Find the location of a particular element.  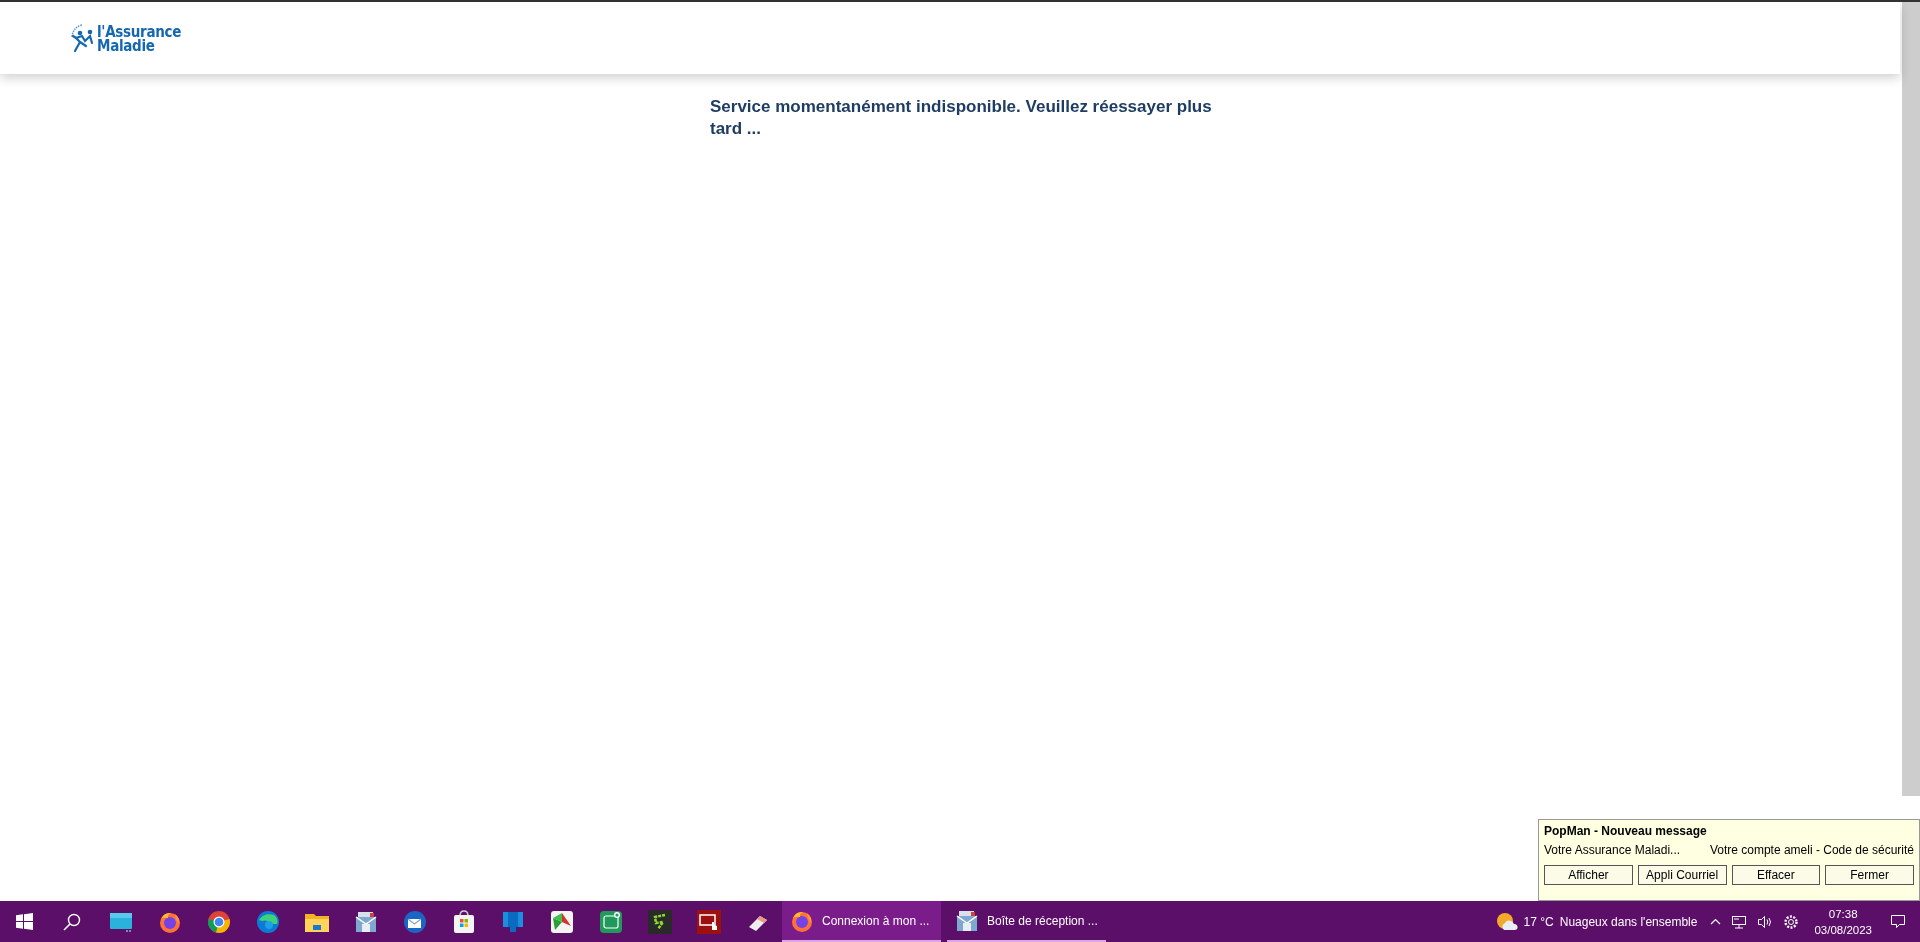

search-icon is located at coordinates (72, 921).